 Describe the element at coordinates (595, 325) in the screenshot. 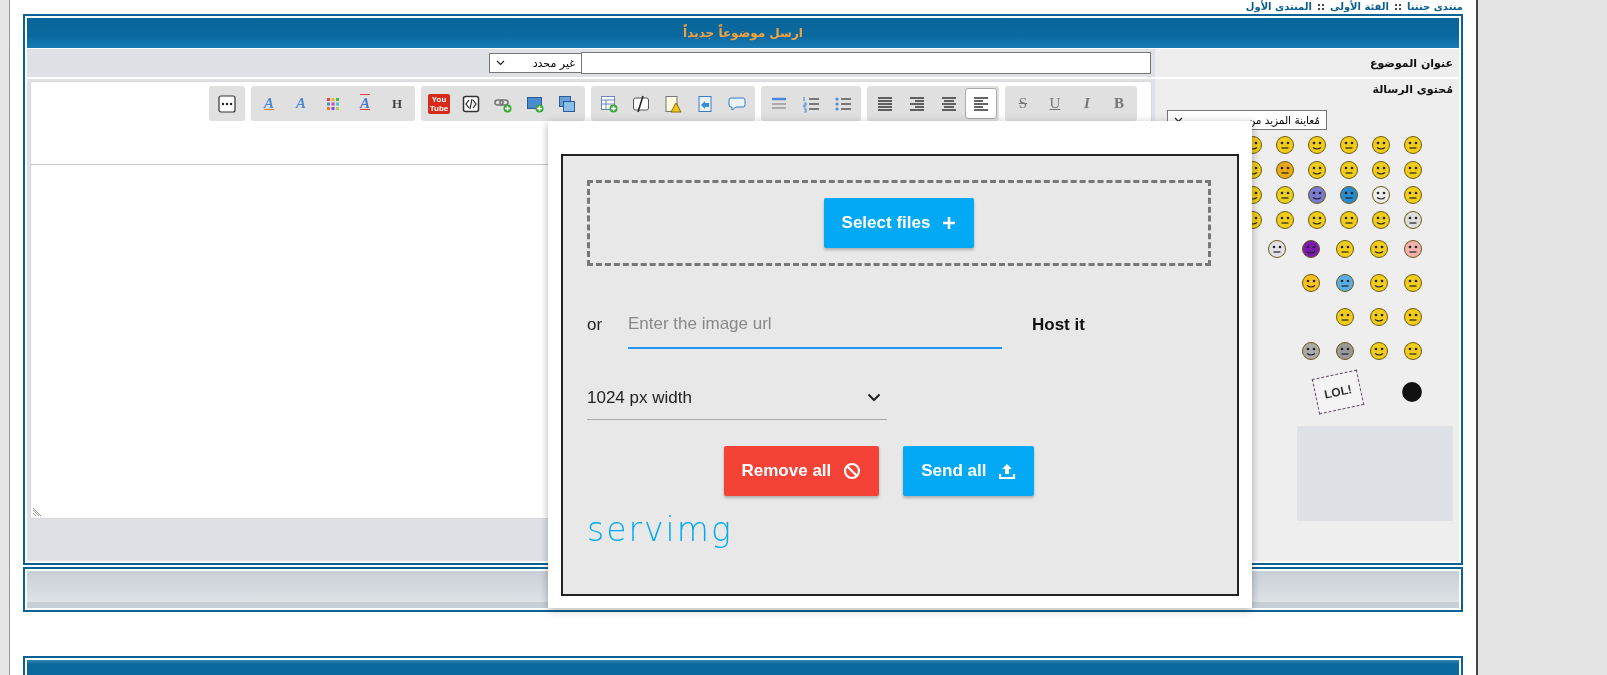

I see `or-label: or` at that location.